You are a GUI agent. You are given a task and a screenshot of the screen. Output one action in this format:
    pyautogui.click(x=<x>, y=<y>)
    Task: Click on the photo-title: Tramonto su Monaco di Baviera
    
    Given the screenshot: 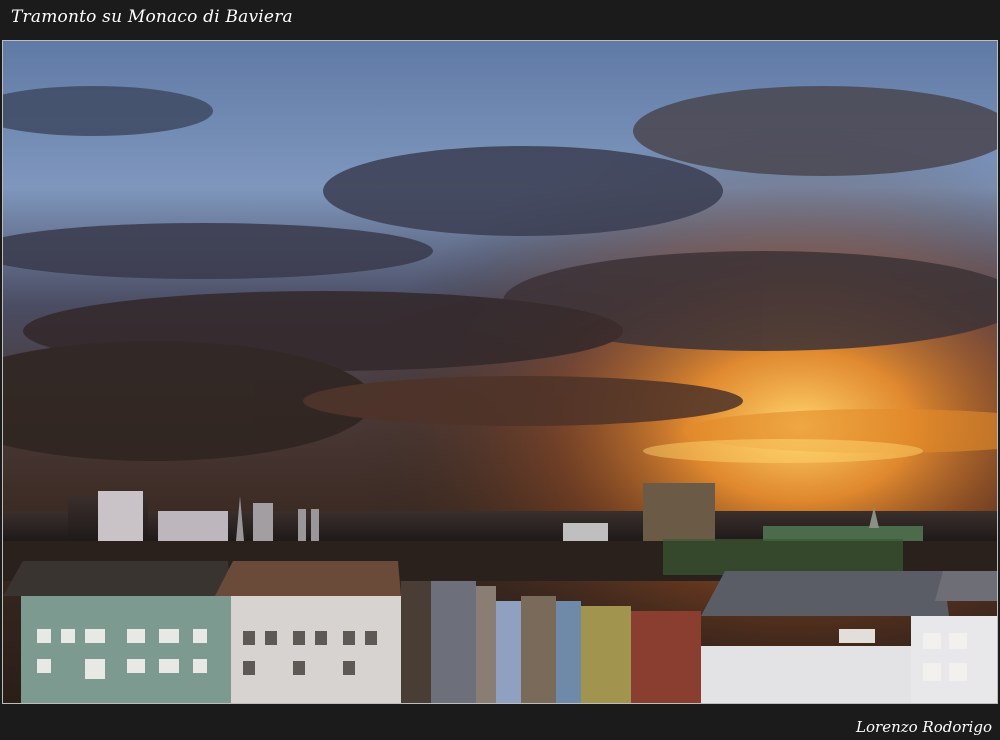 What is the action you would take?
    pyautogui.click(x=152, y=17)
    